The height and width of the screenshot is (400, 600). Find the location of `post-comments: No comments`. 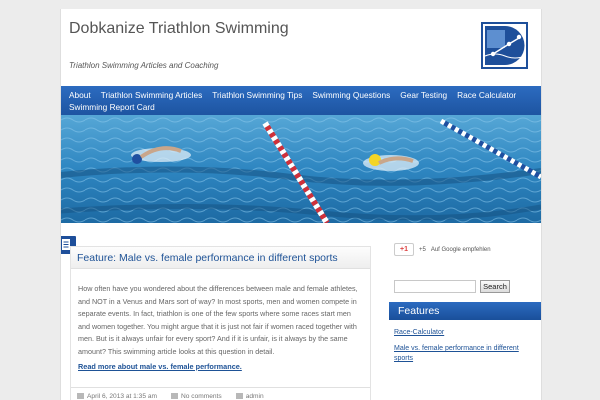

post-comments: No comments is located at coordinates (196, 396).